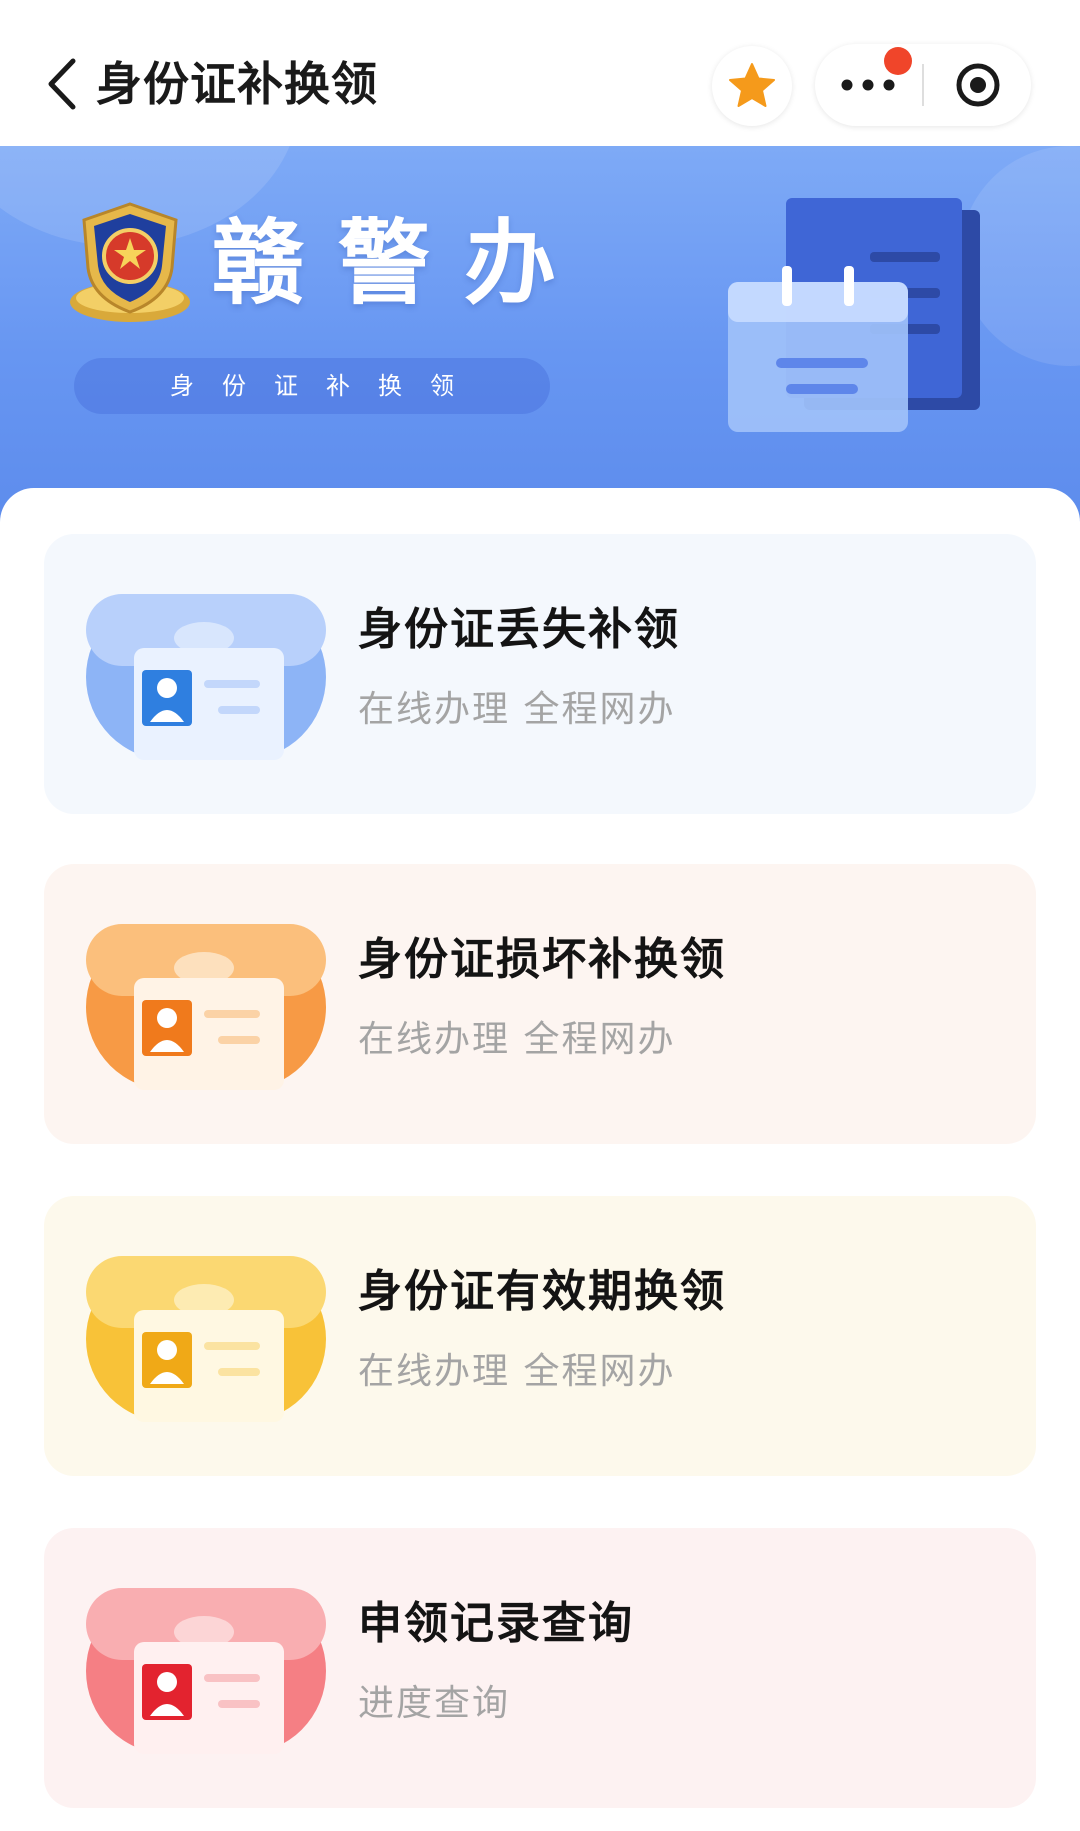 This screenshot has width=1080, height=1831. I want to click on capsule-divider, so click(923, 85).